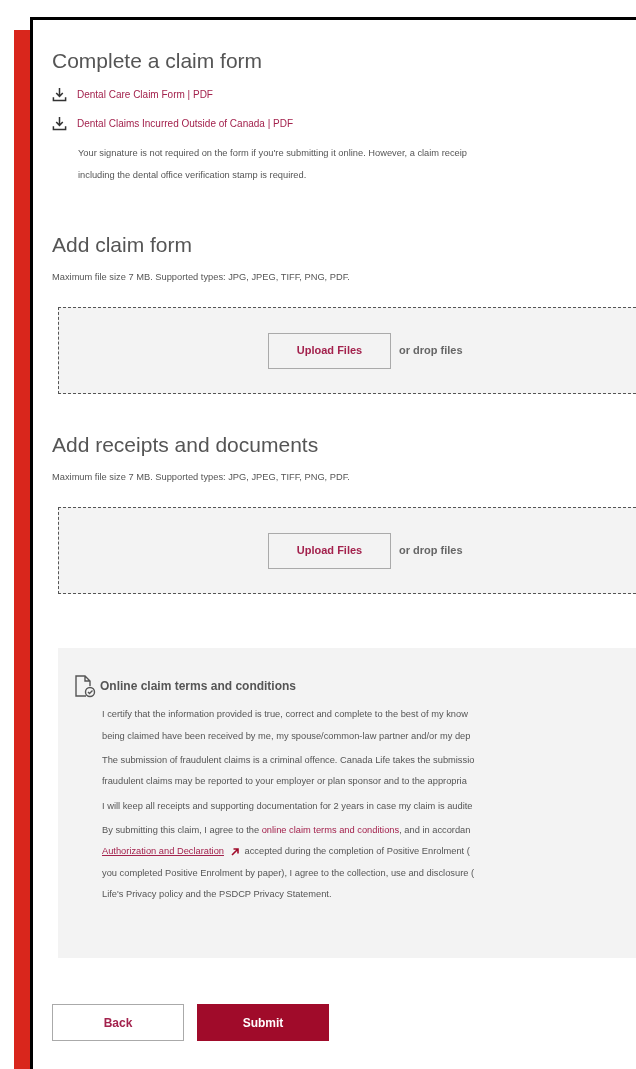  What do you see at coordinates (287, 725) in the screenshot?
I see `terms-paragraph: I certify that the information provided is true, correct and complete to the best of my know being claimed have been received by me, my spouse/common-law partner and/or my dep` at bounding box center [287, 725].